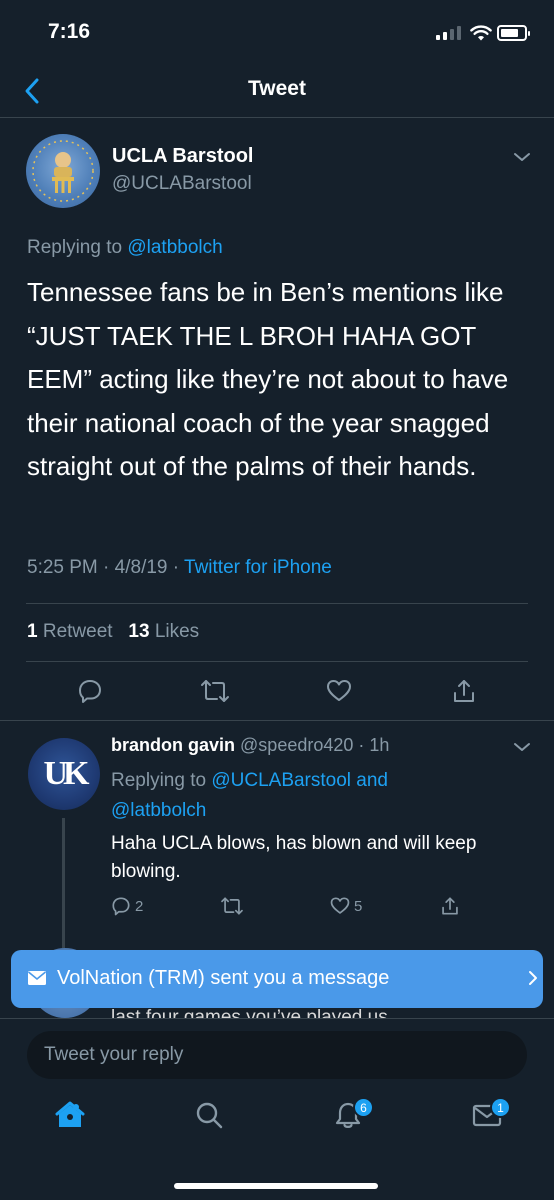  I want to click on barstool-logo-icon, so click(63, 171).